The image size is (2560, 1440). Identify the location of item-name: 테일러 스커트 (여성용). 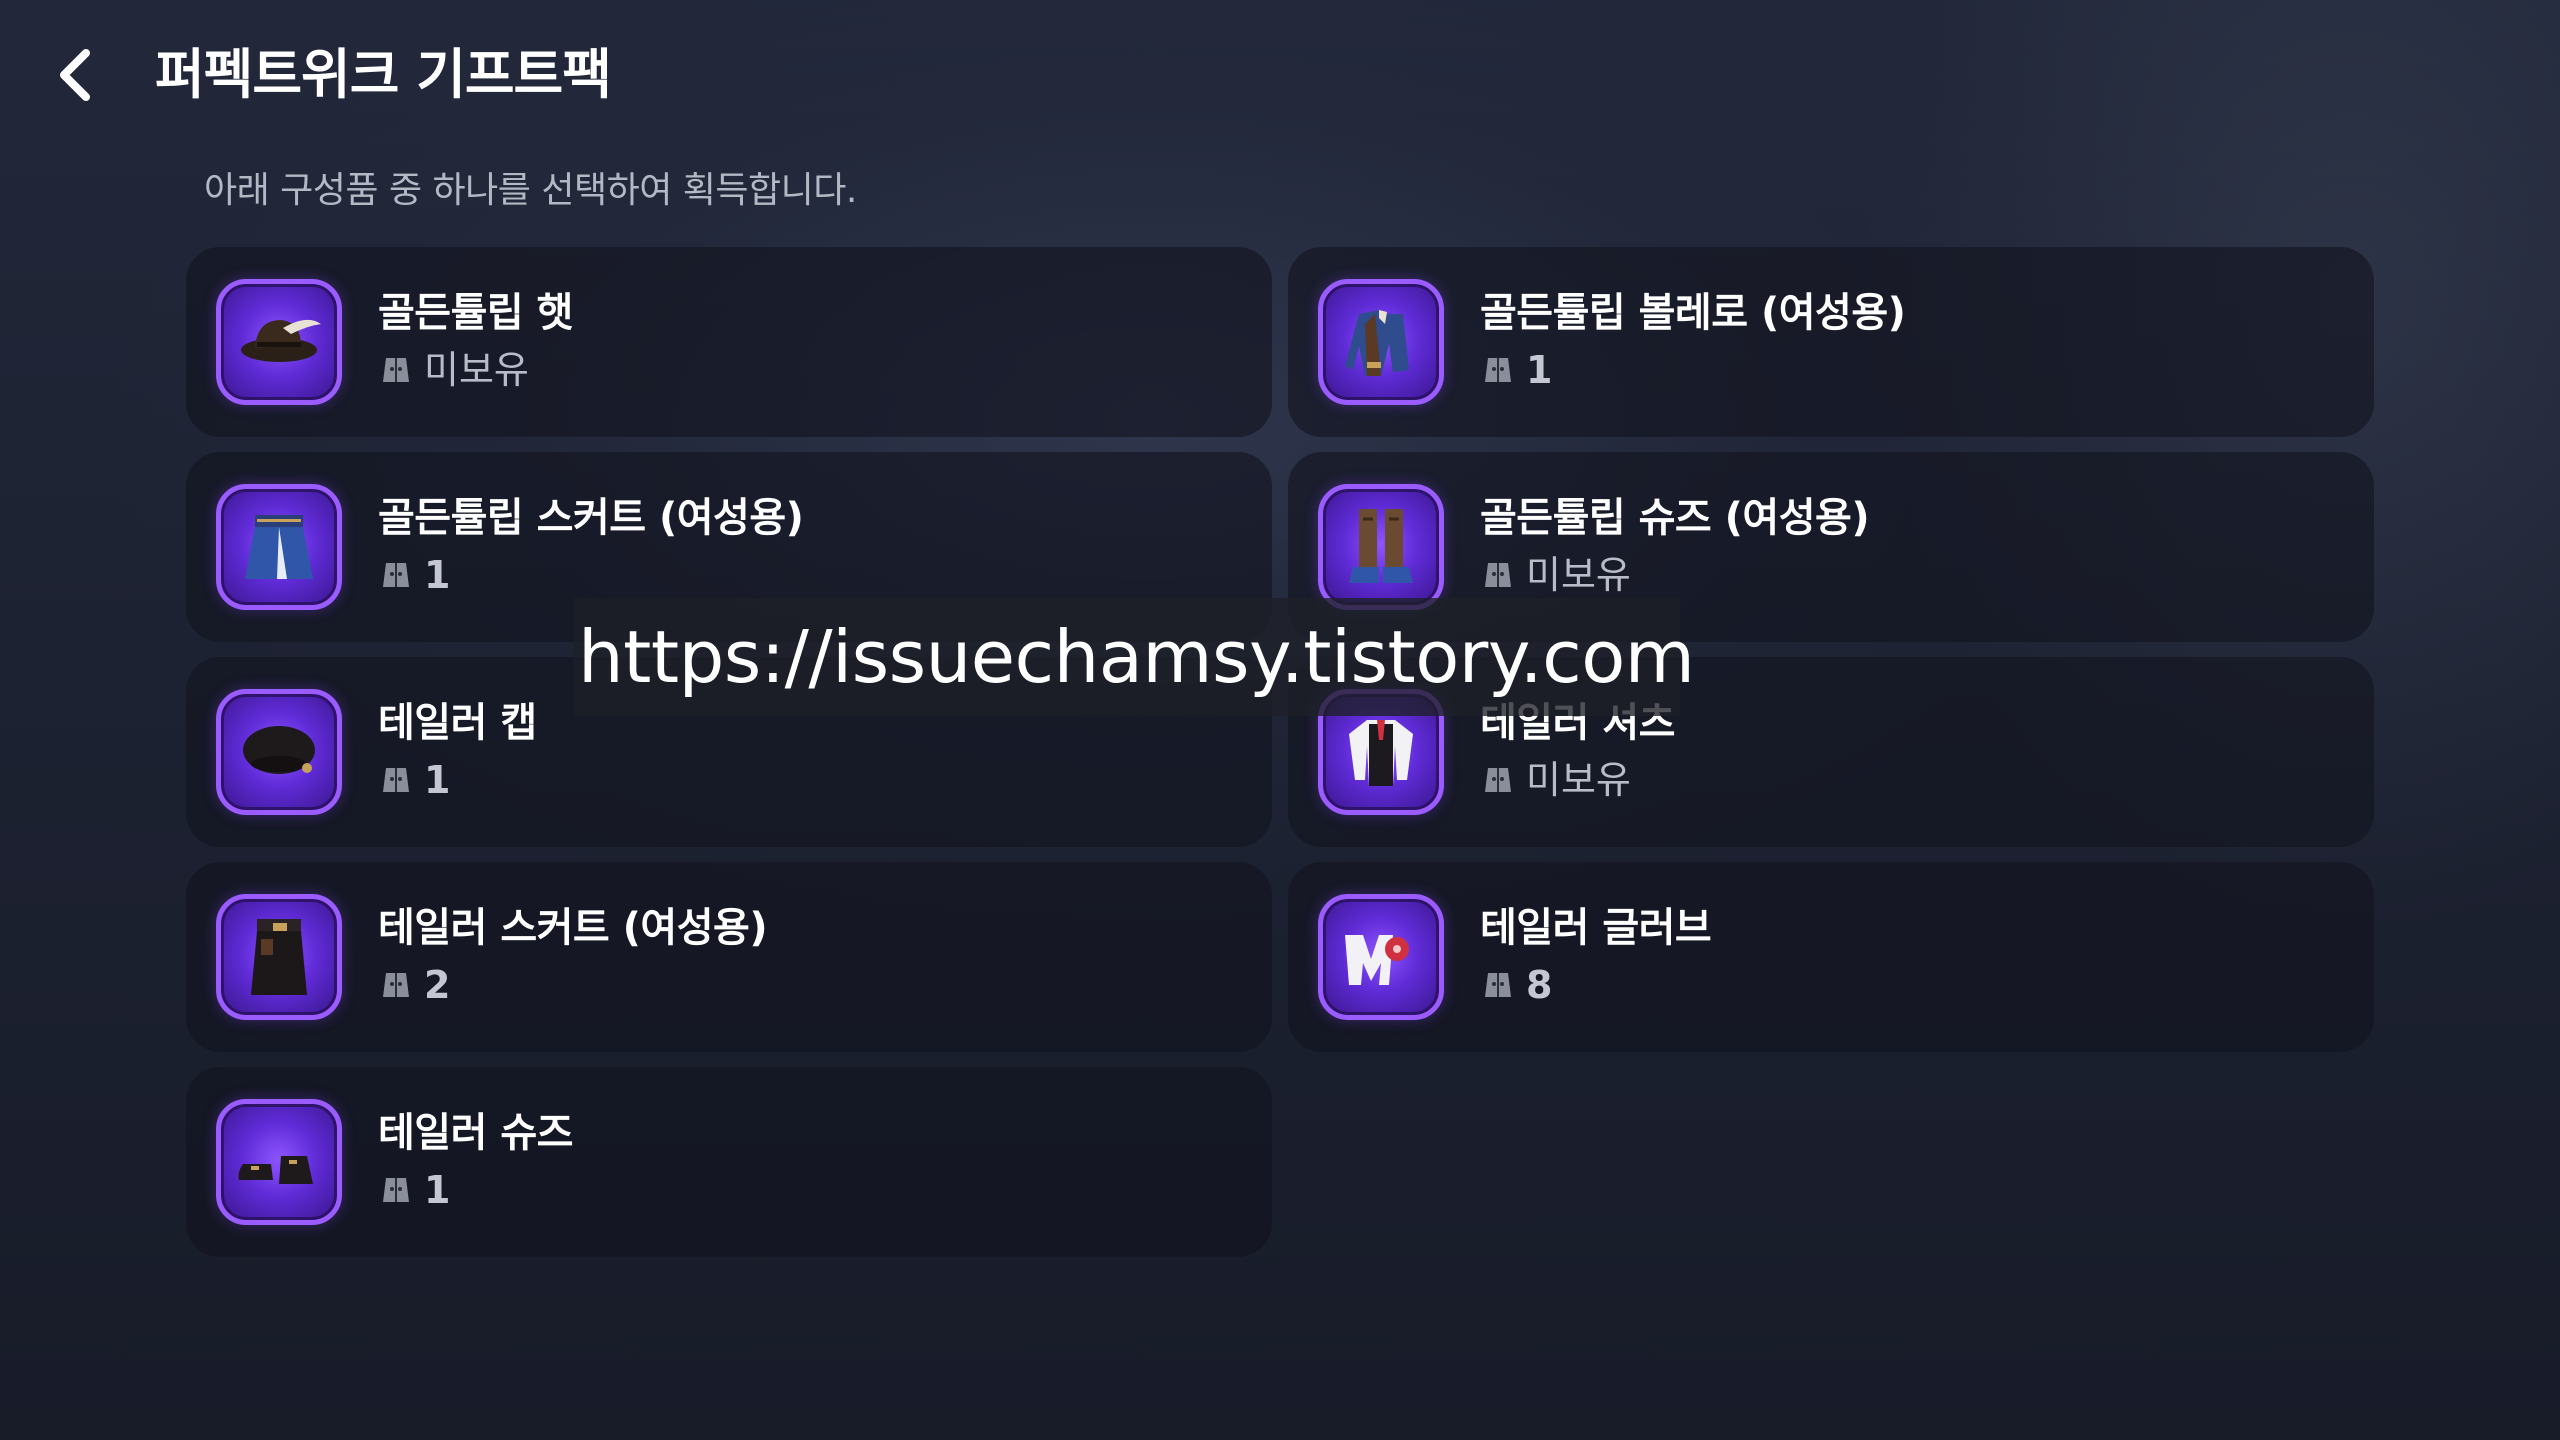
(573, 928).